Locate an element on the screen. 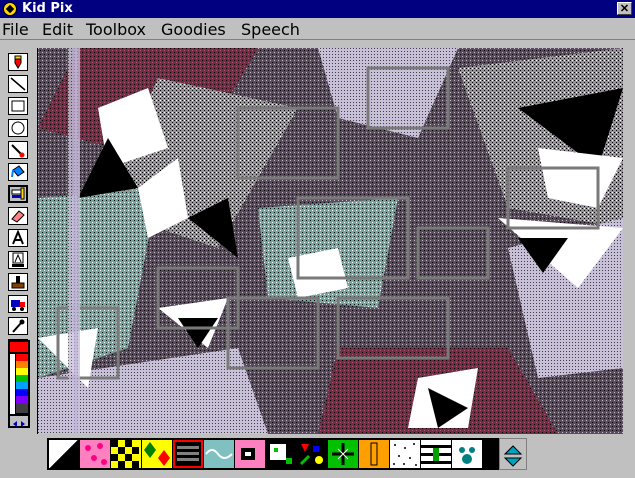 This screenshot has width=635, height=478. palette-swatch-green is located at coordinates (22, 378).